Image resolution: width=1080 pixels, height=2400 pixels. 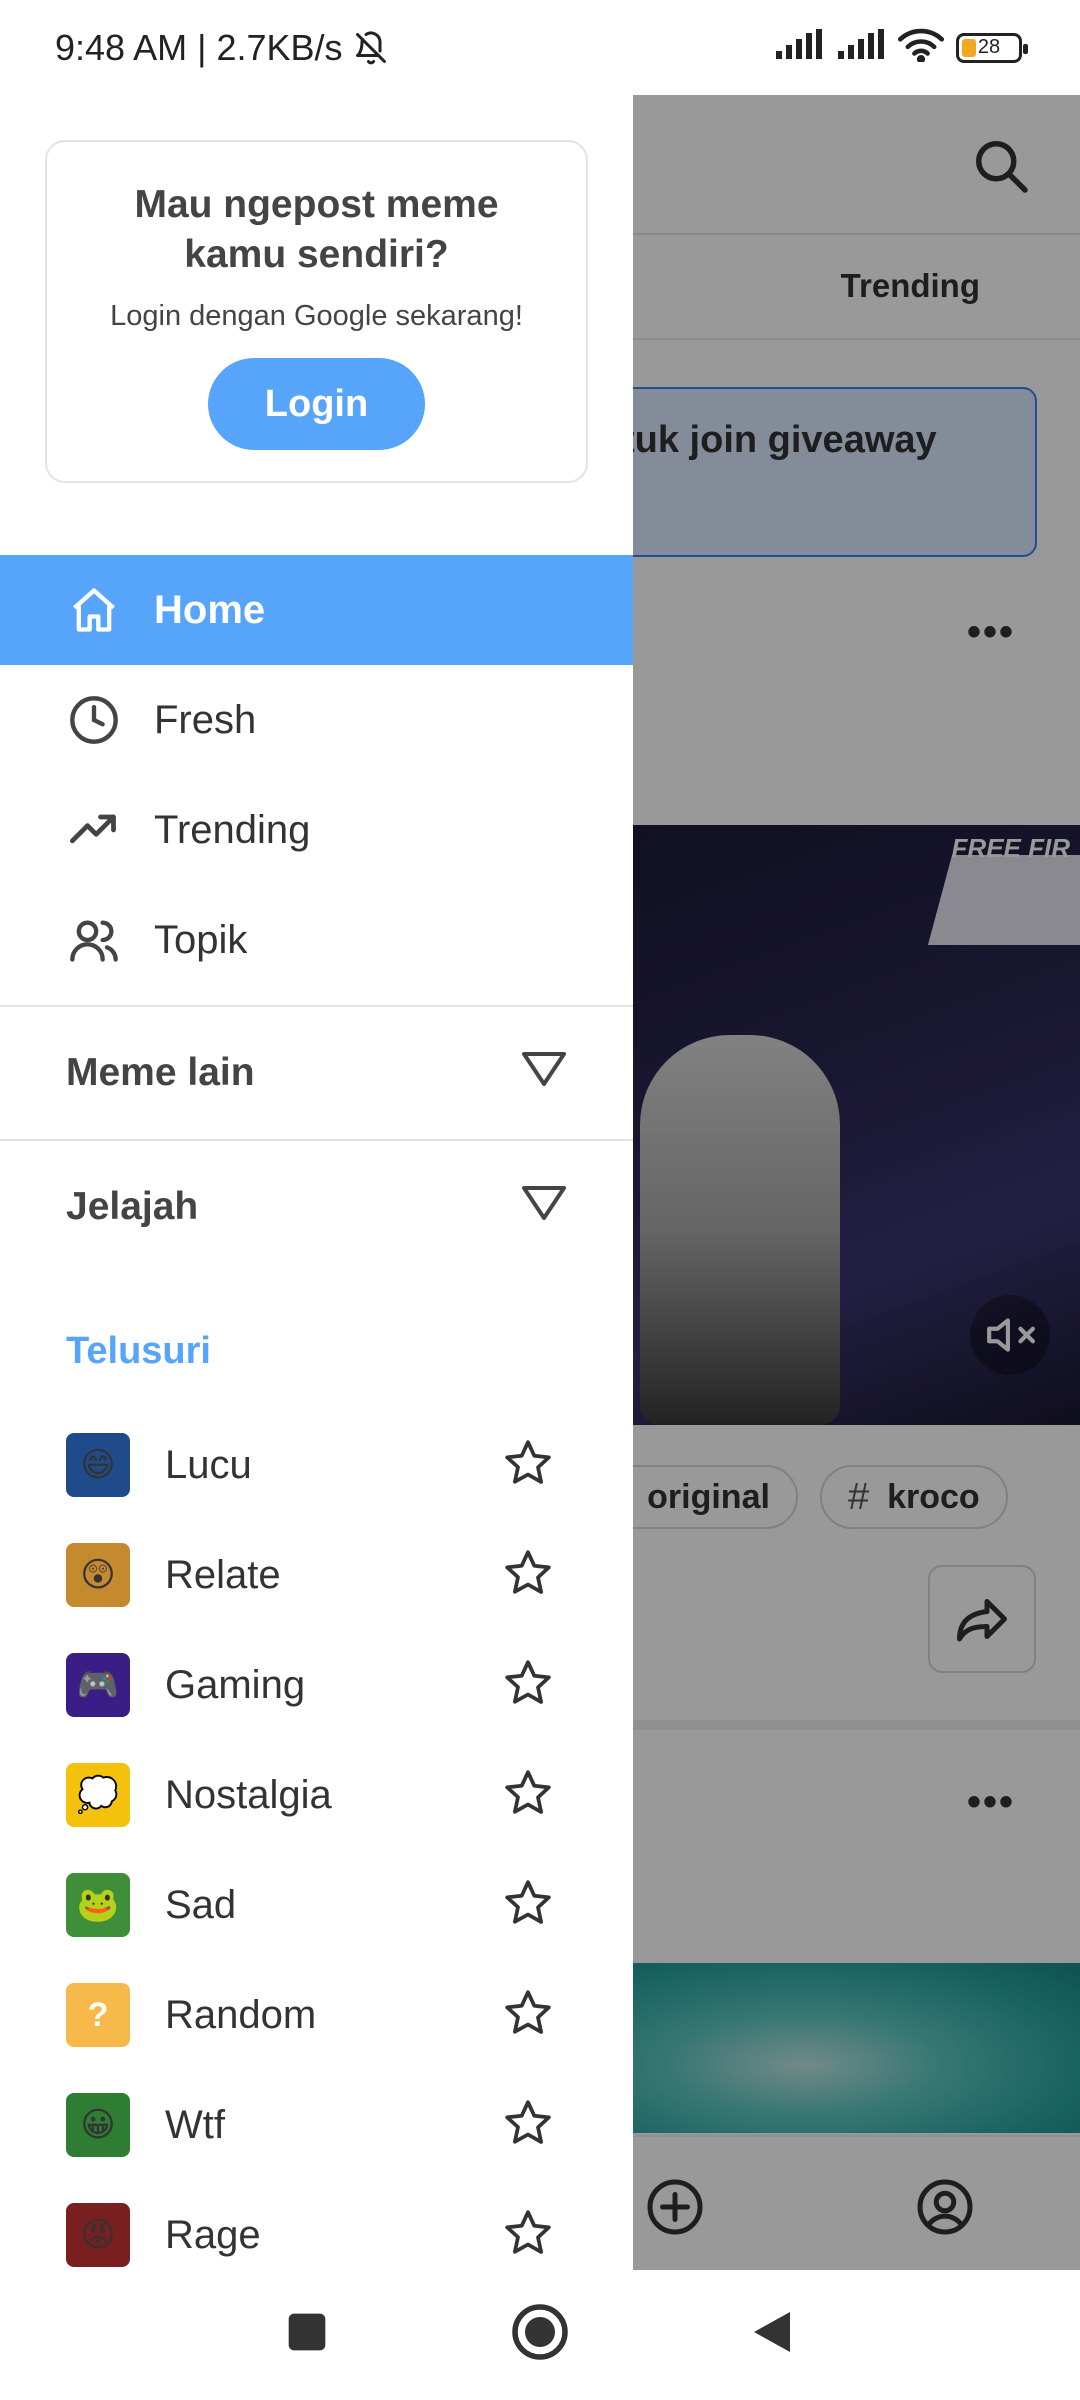 I want to click on category-item-random: ? Random, so click(x=316, y=2015).